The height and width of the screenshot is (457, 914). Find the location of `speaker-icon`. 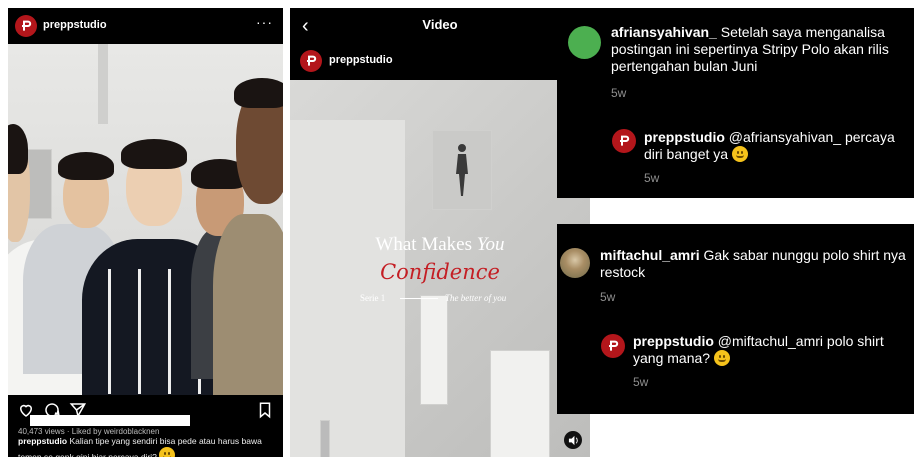

speaker-icon is located at coordinates (573, 440).